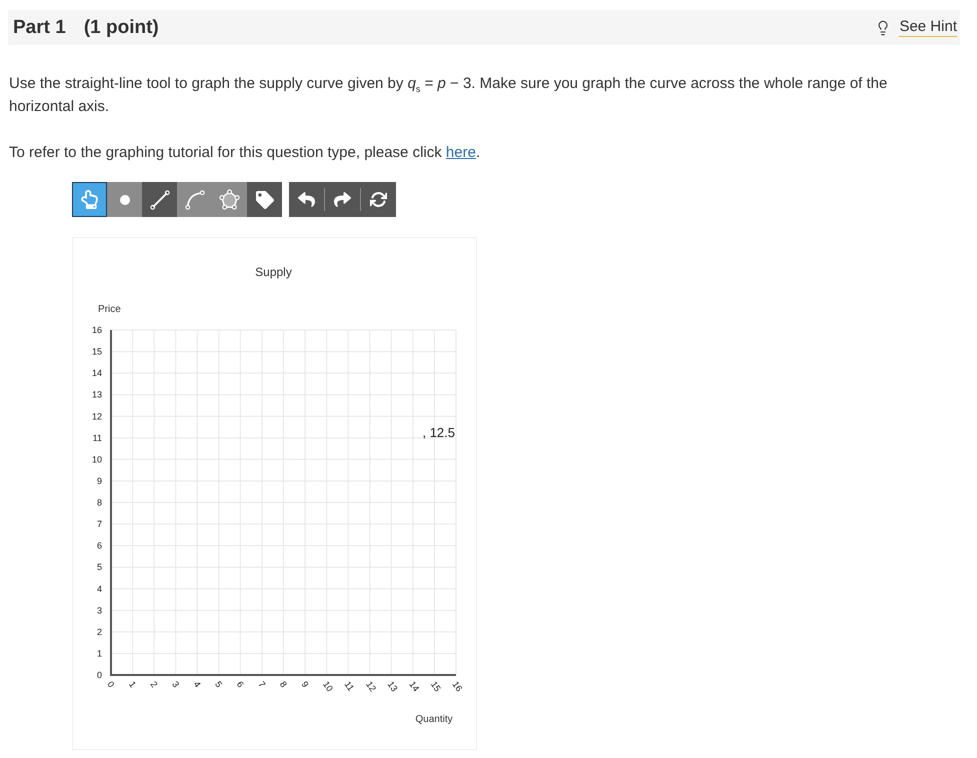  What do you see at coordinates (121, 27) in the screenshot?
I see `points-label: (1 point)` at bounding box center [121, 27].